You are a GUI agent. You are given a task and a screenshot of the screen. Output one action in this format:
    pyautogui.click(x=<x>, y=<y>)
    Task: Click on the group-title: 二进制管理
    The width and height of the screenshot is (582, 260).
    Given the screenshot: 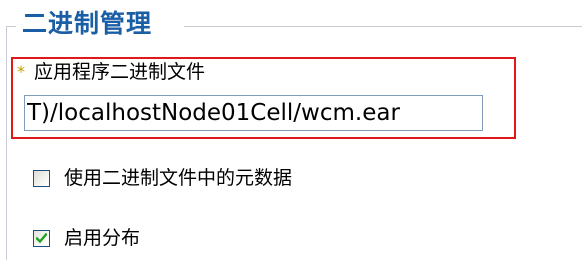 What is the action you would take?
    pyautogui.click(x=87, y=23)
    